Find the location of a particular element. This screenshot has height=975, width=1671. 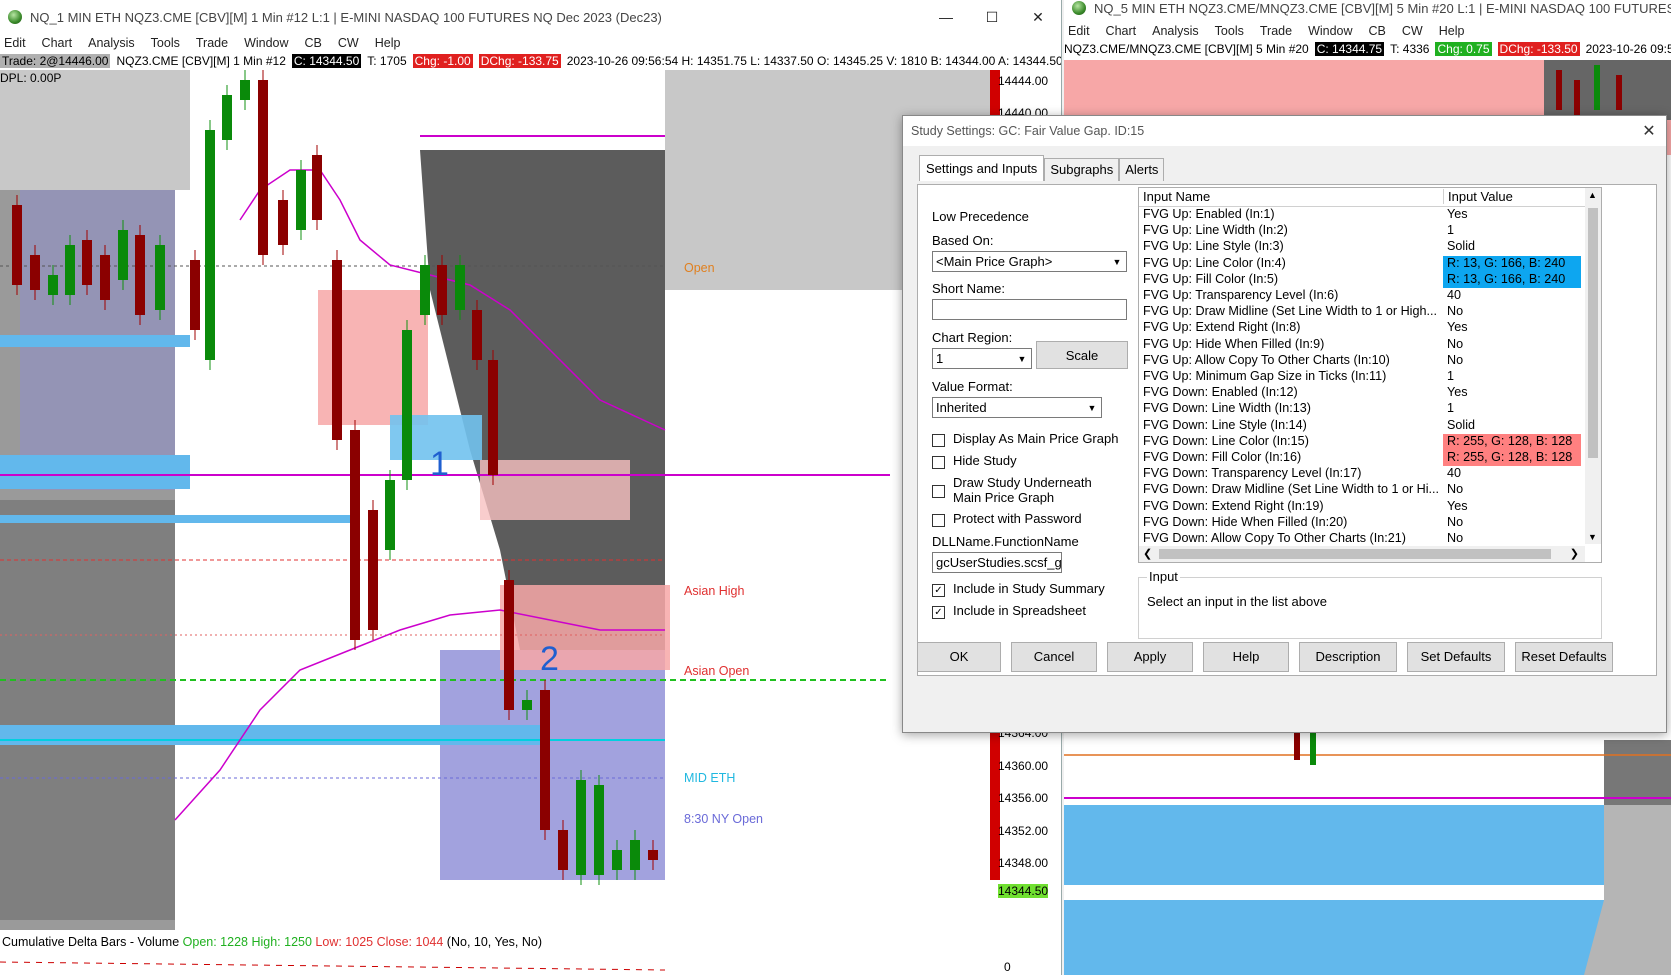

input-name-cell: FVG Up: Line Color (In:4) is located at coordinates (1291, 263).